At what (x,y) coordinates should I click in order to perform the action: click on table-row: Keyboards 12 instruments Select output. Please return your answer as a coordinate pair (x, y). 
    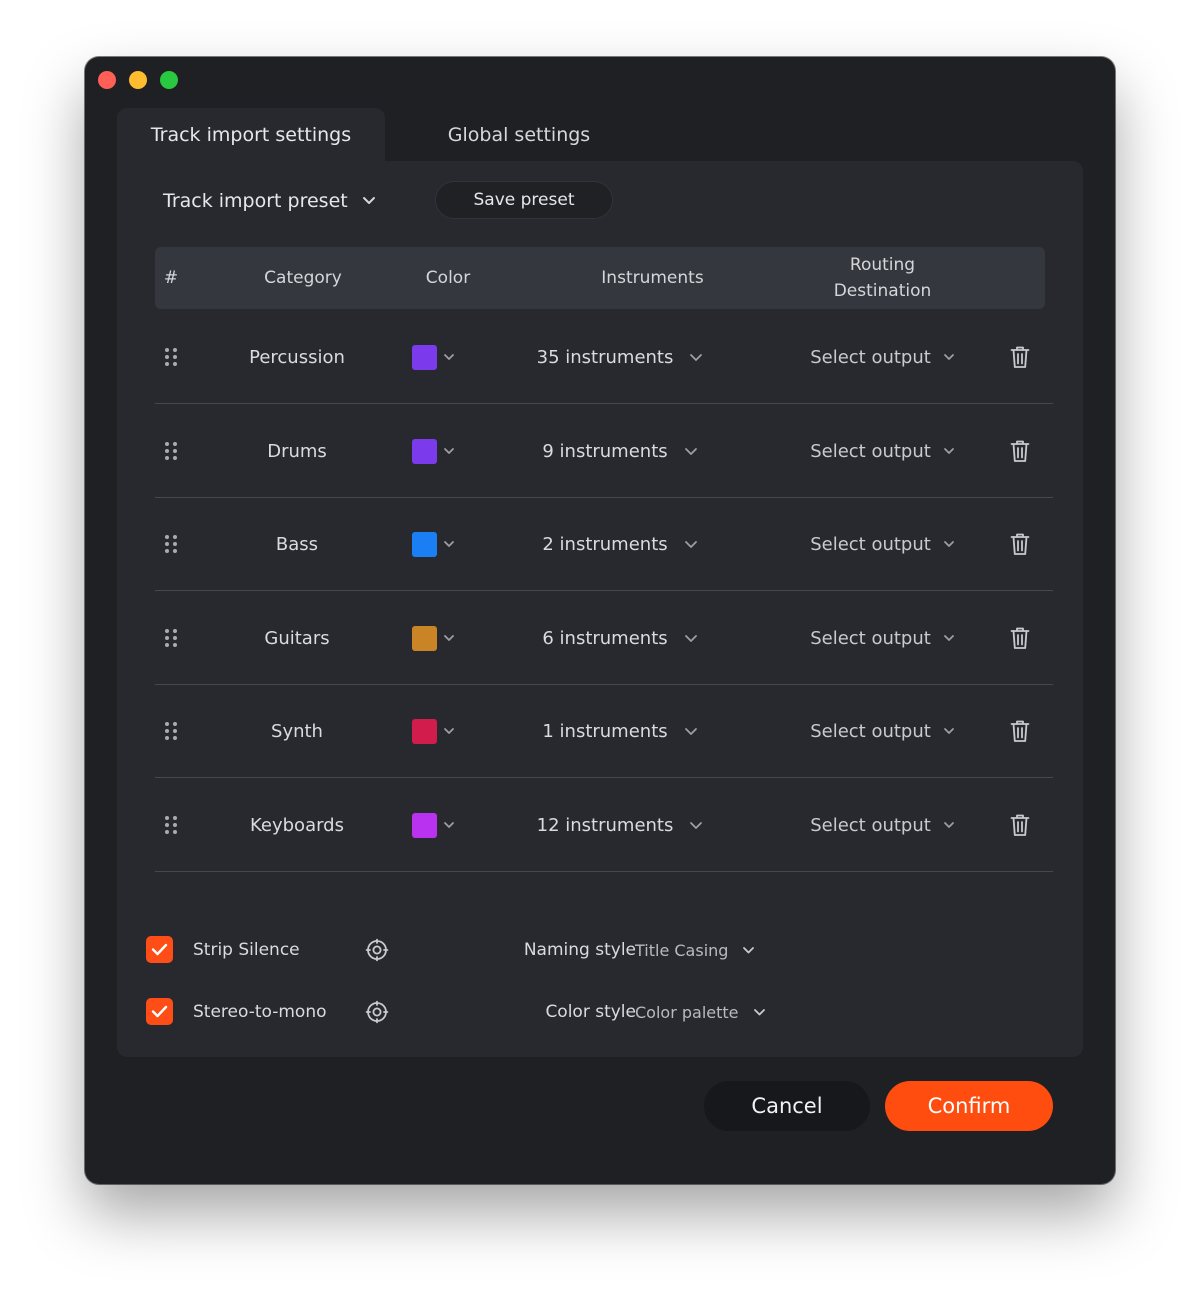
    Looking at the image, I should click on (604, 825).